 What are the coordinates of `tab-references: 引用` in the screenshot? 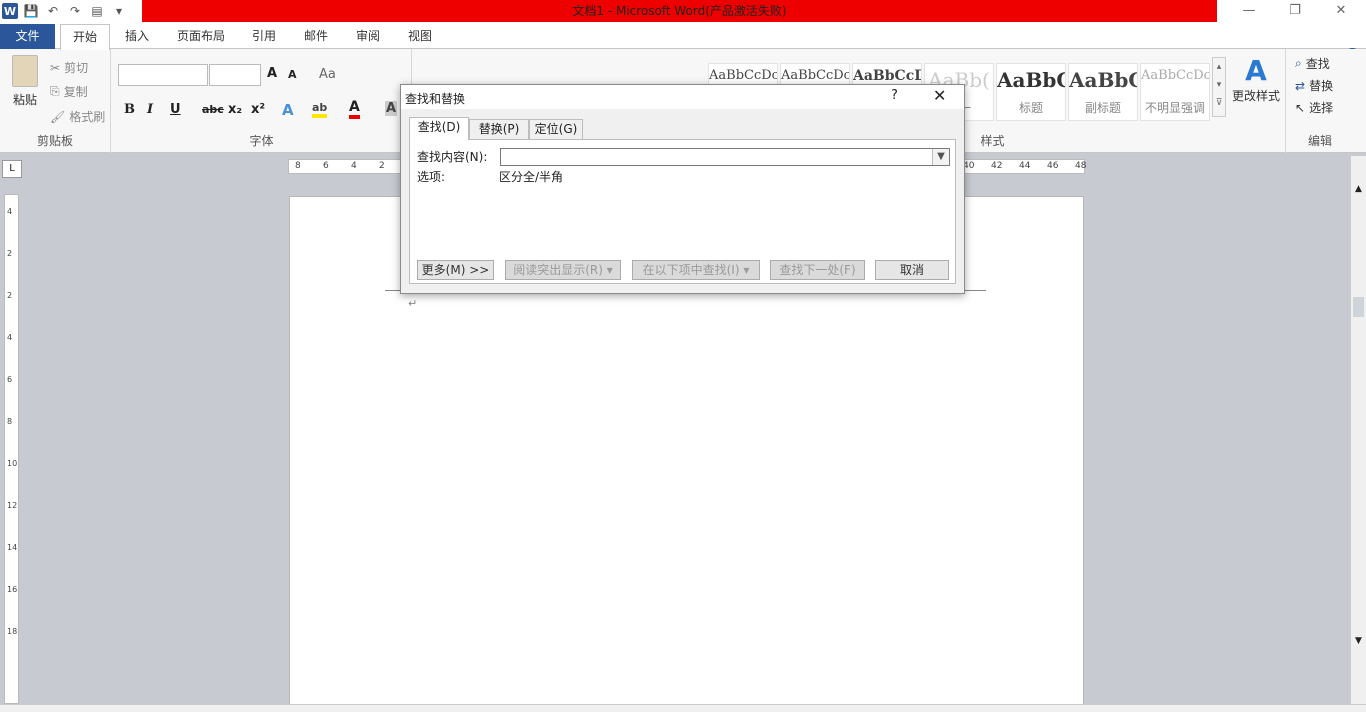 It's located at (264, 37).